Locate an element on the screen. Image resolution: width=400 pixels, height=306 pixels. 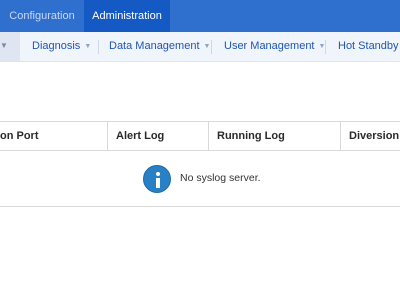
subnav-item-diagnosis: Diagnosis ▼ is located at coordinates (61, 46).